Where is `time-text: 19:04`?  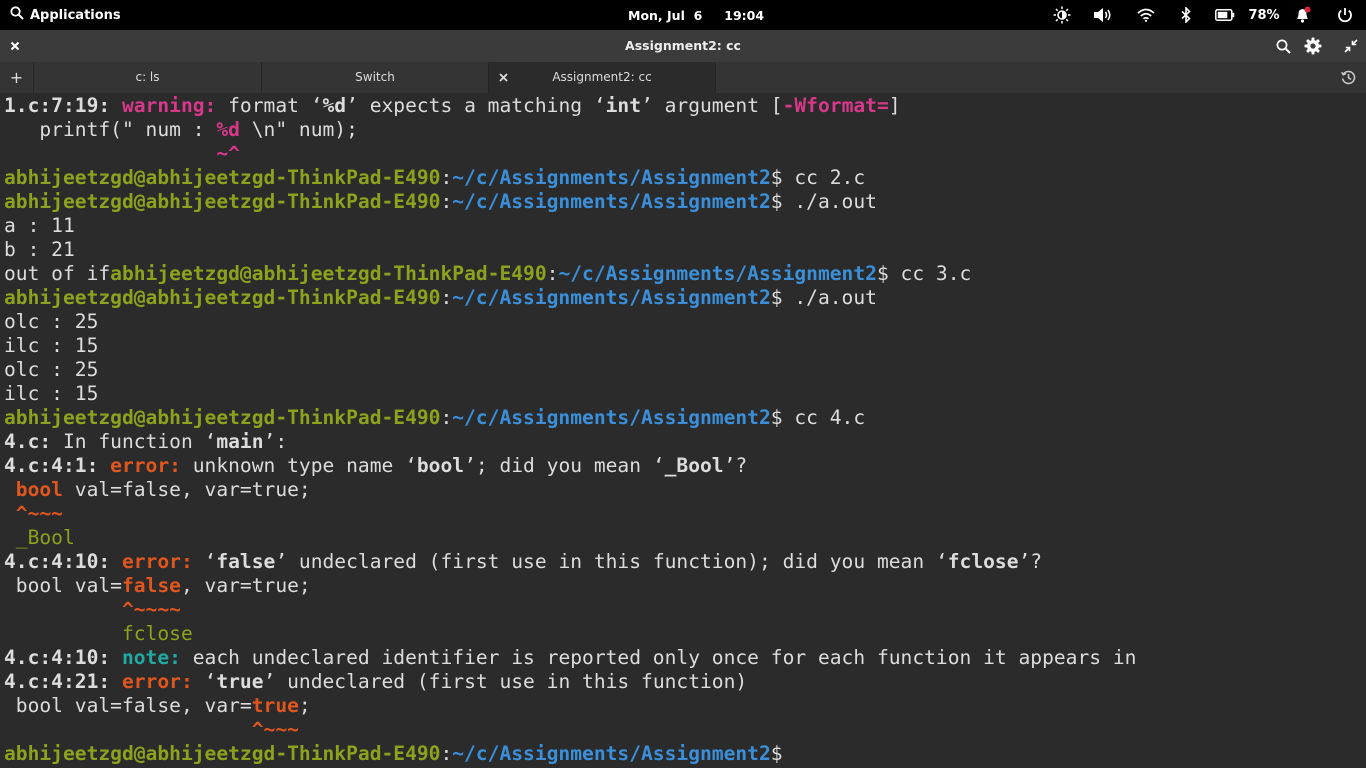 time-text: 19:04 is located at coordinates (744, 15).